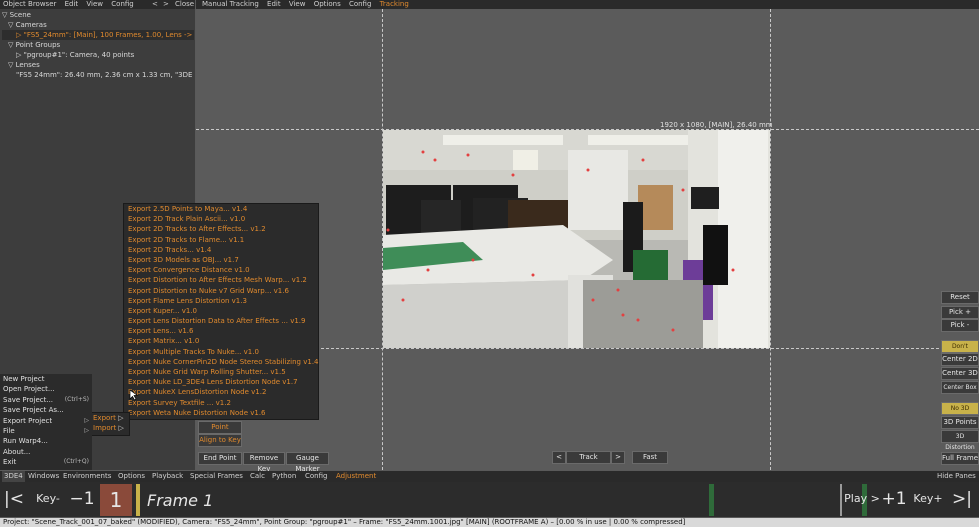  What do you see at coordinates (221, 209) in the screenshot?
I see `export-menu-item: Export 2.5D Points to Maya... v1.4` at bounding box center [221, 209].